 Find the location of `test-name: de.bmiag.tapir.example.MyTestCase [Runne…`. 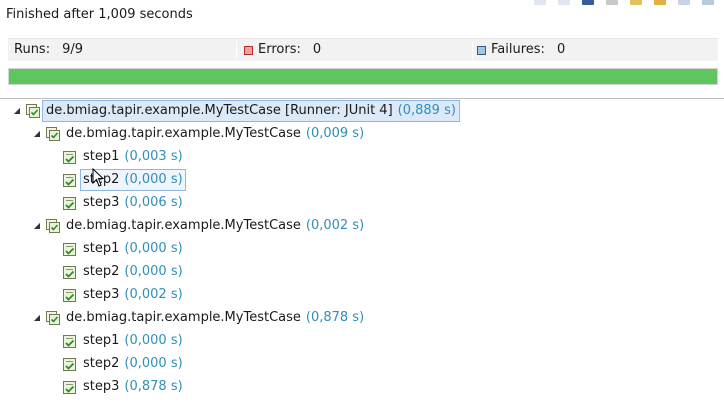

test-name: de.bmiag.tapir.example.MyTestCase [Runne… is located at coordinates (219, 110).